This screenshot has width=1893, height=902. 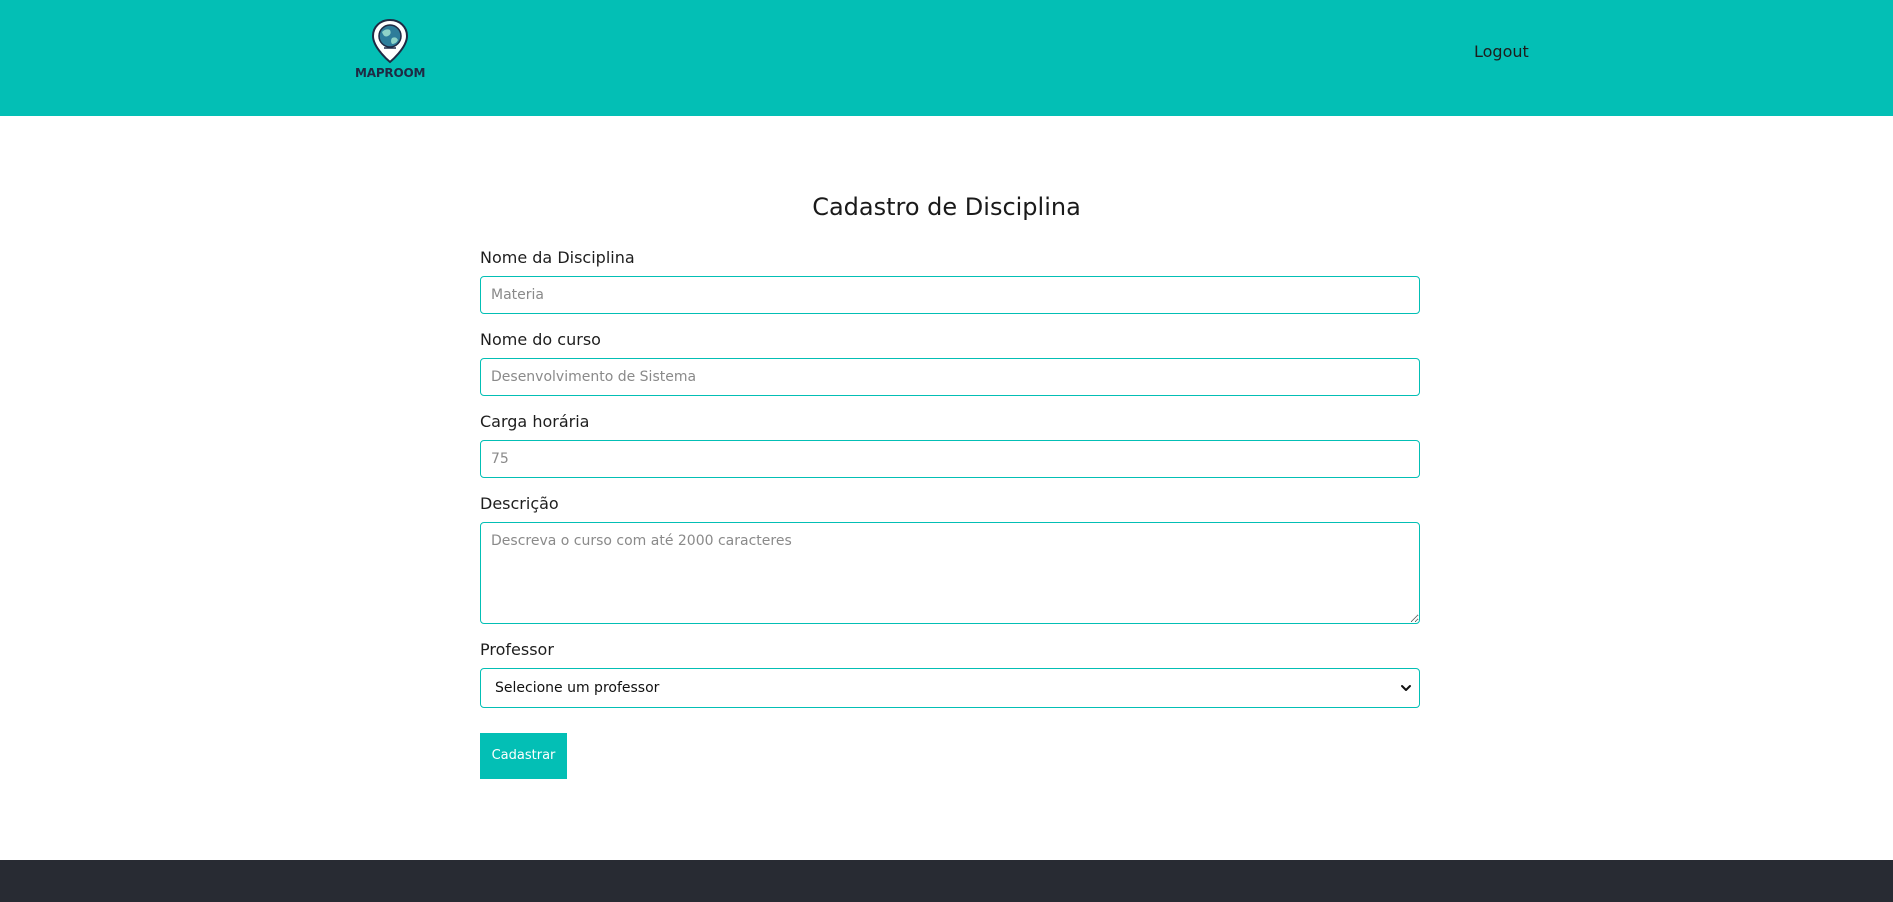 What do you see at coordinates (950, 573) in the screenshot?
I see `description-textarea` at bounding box center [950, 573].